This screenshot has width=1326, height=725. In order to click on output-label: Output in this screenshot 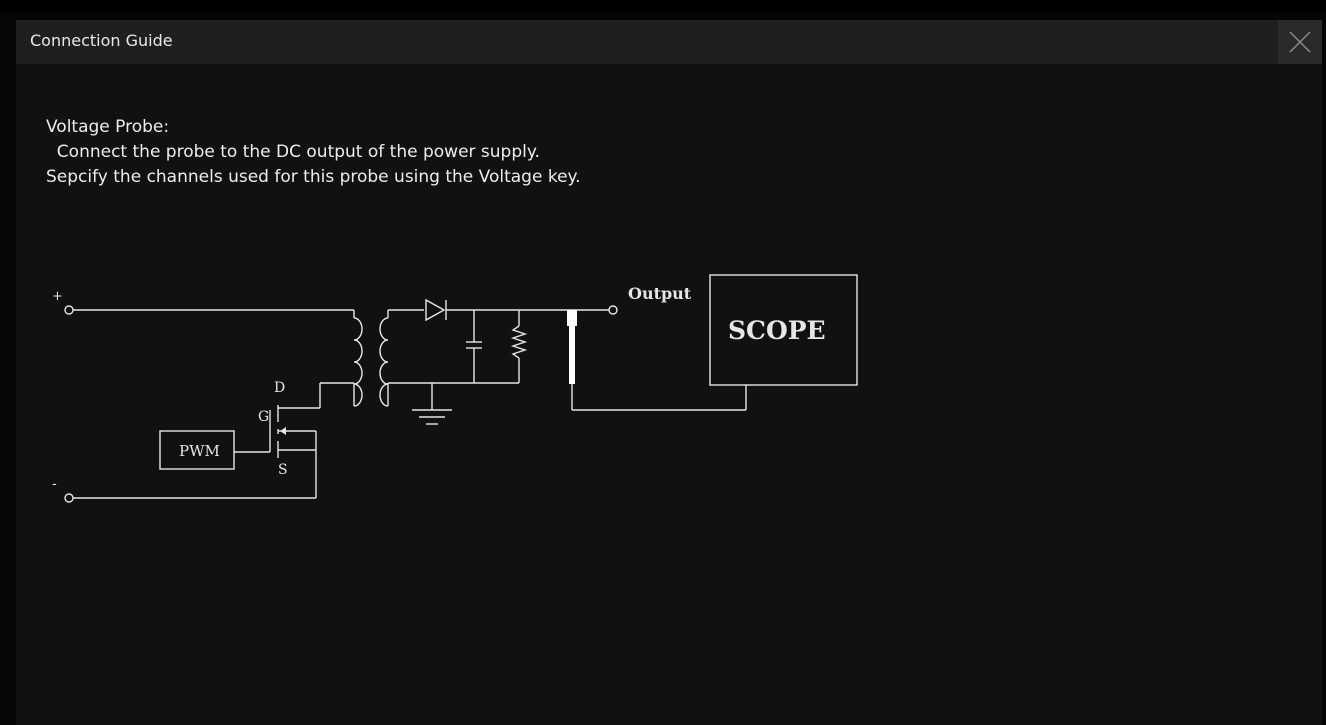, I will do `click(660, 293)`.